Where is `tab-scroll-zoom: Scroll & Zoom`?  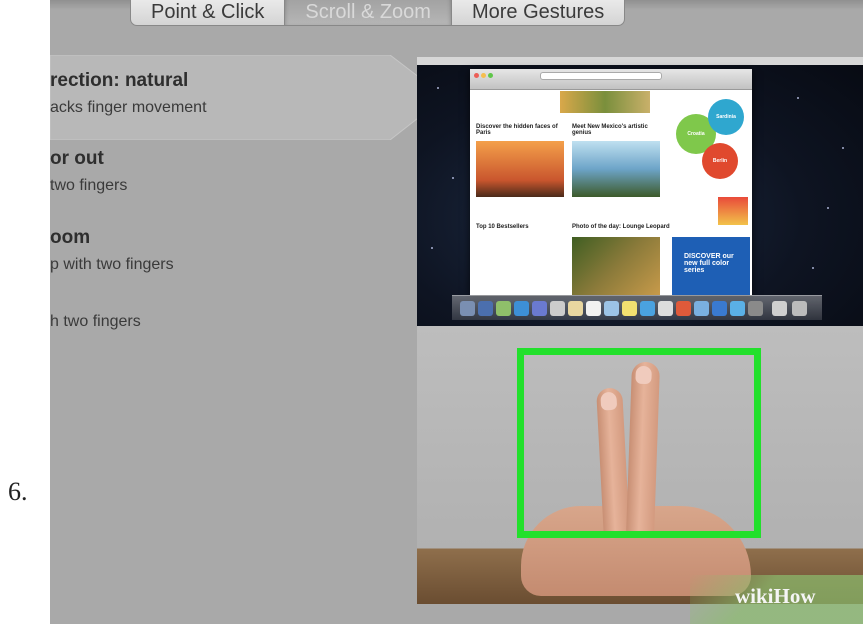
tab-scroll-zoom: Scroll & Zoom is located at coordinates (368, 13).